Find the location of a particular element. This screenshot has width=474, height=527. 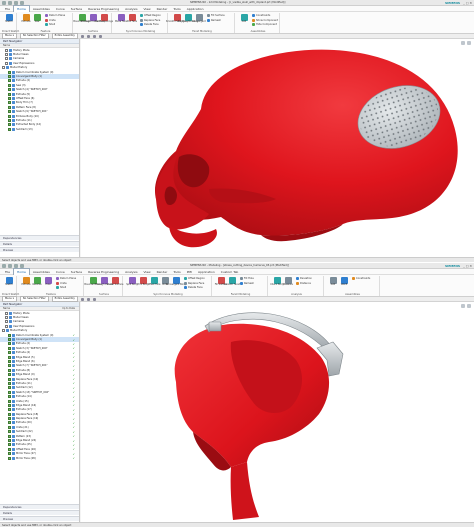

extrude-button: Extrude is located at coordinates (26, 282).